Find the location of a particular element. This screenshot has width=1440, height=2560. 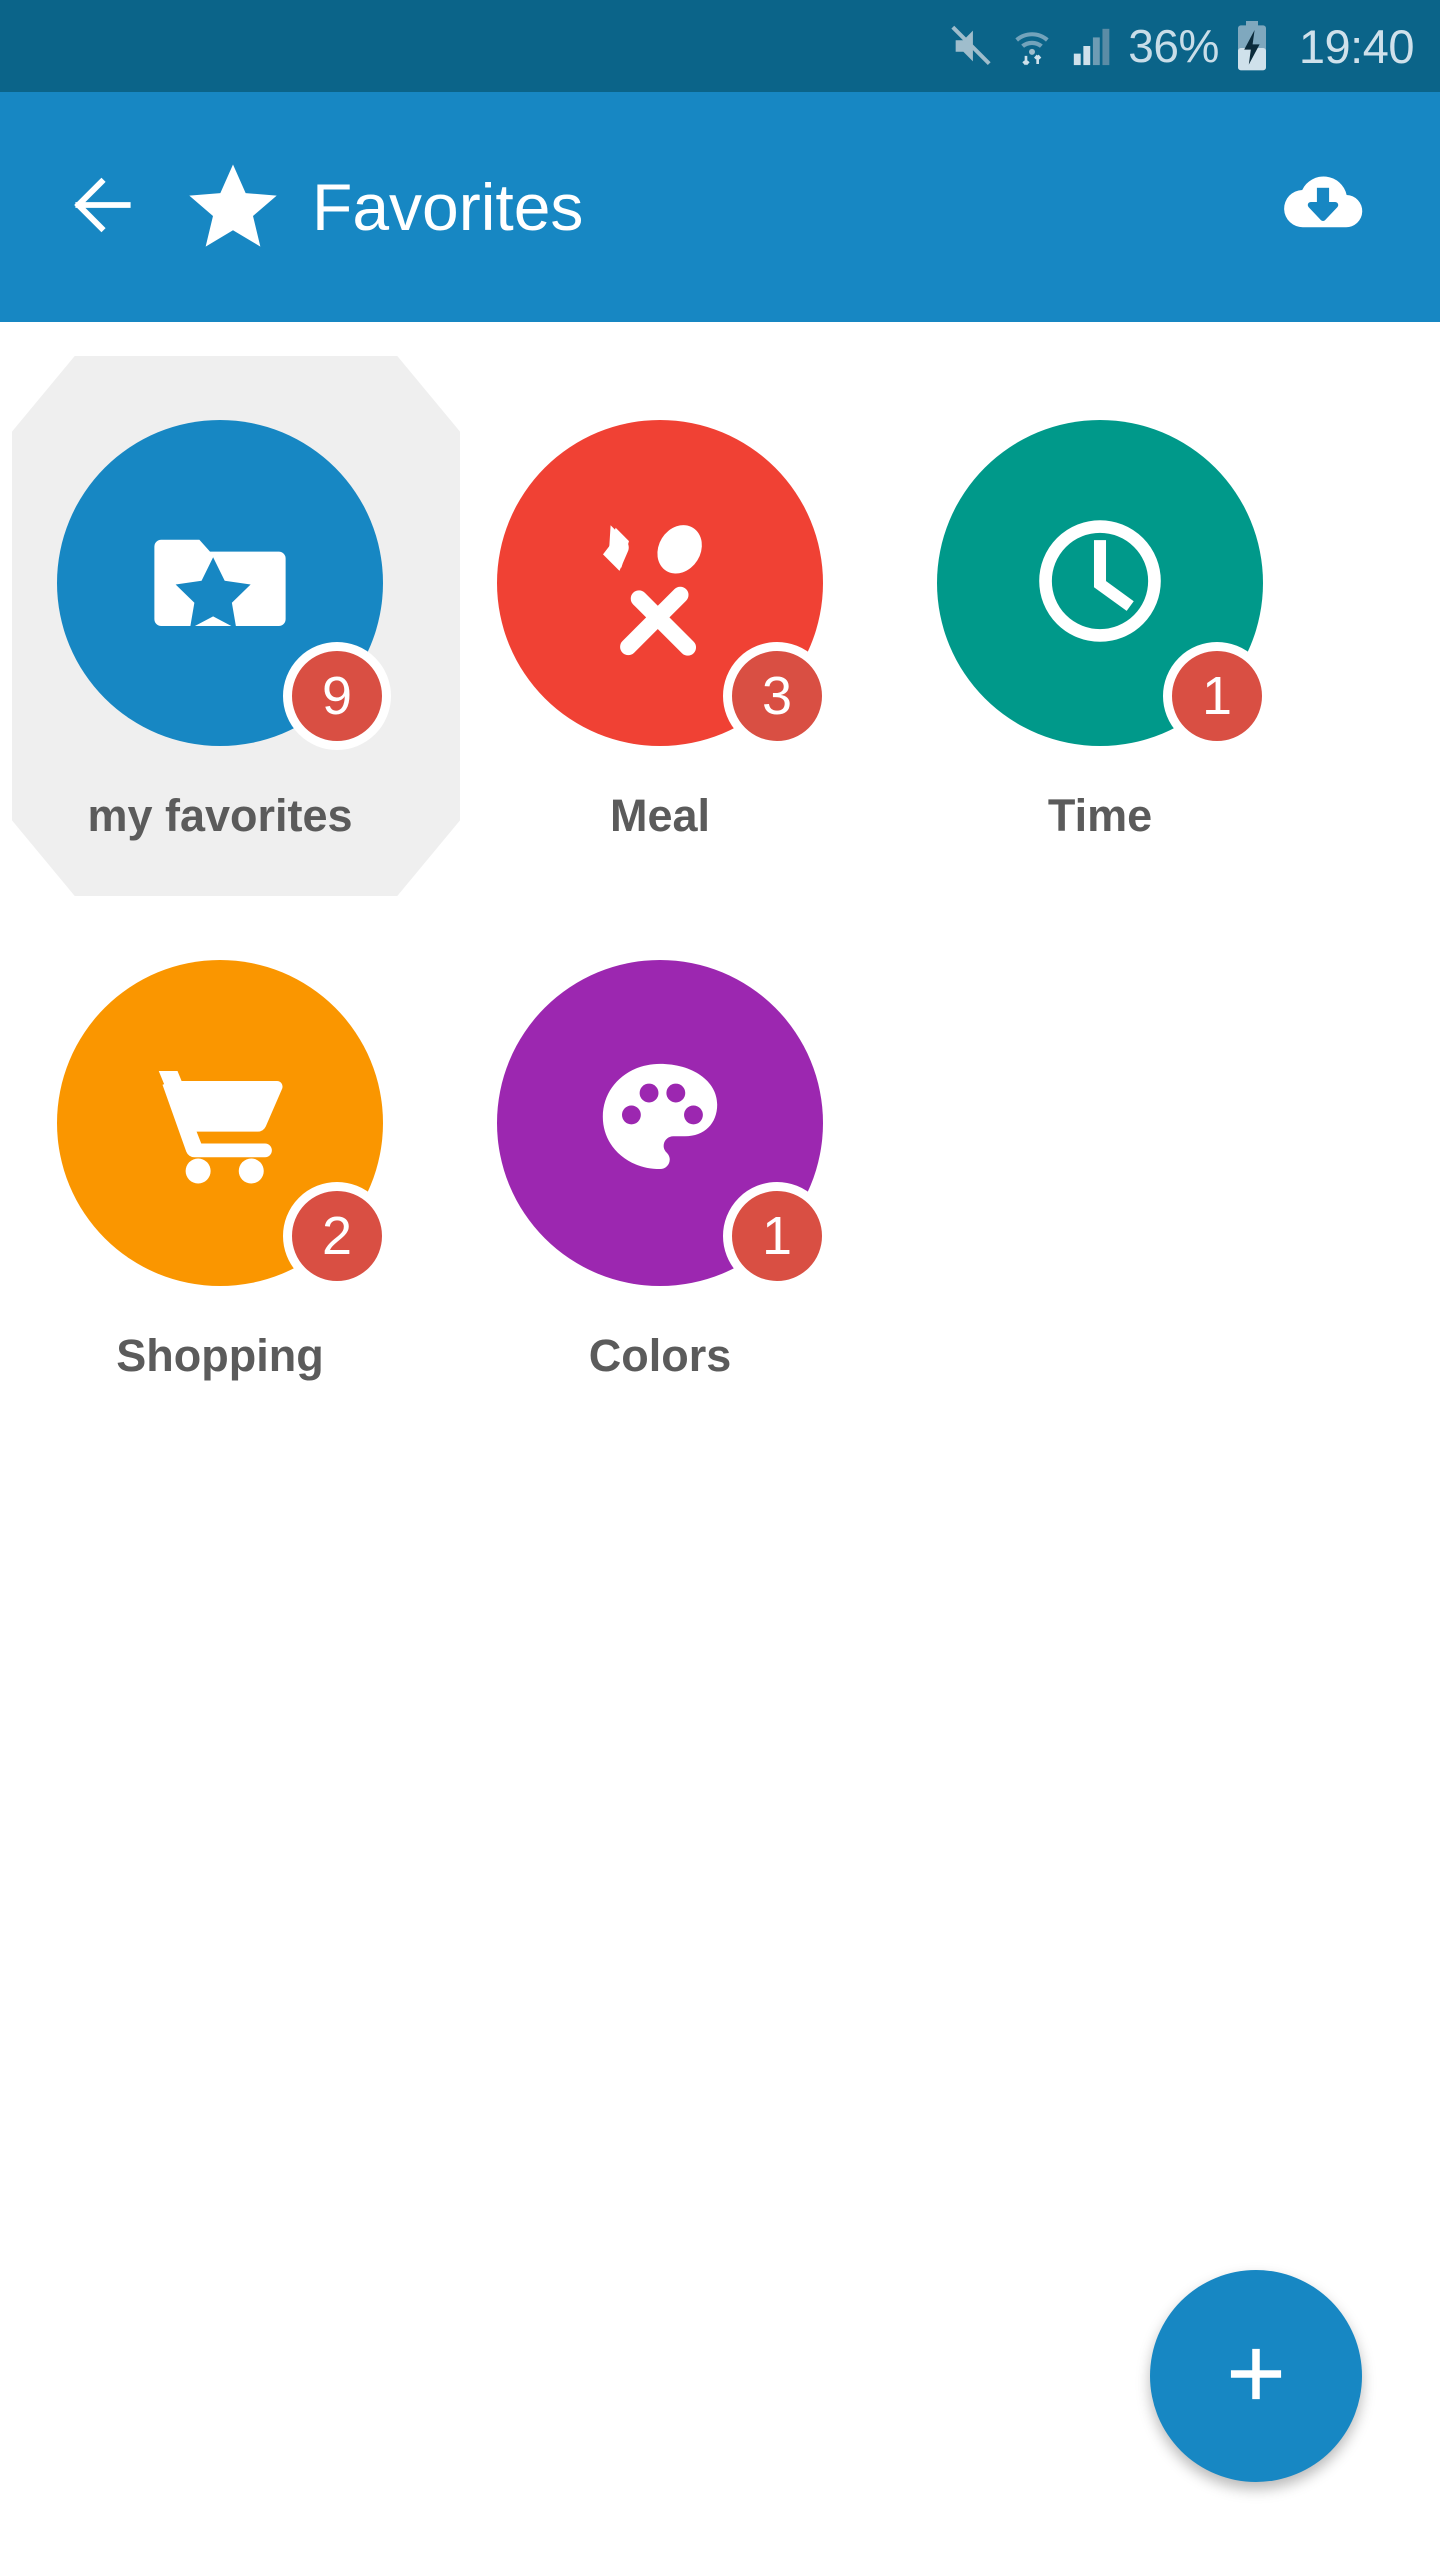

grid-tile-colors: 1 Colors is located at coordinates (660, 1174).